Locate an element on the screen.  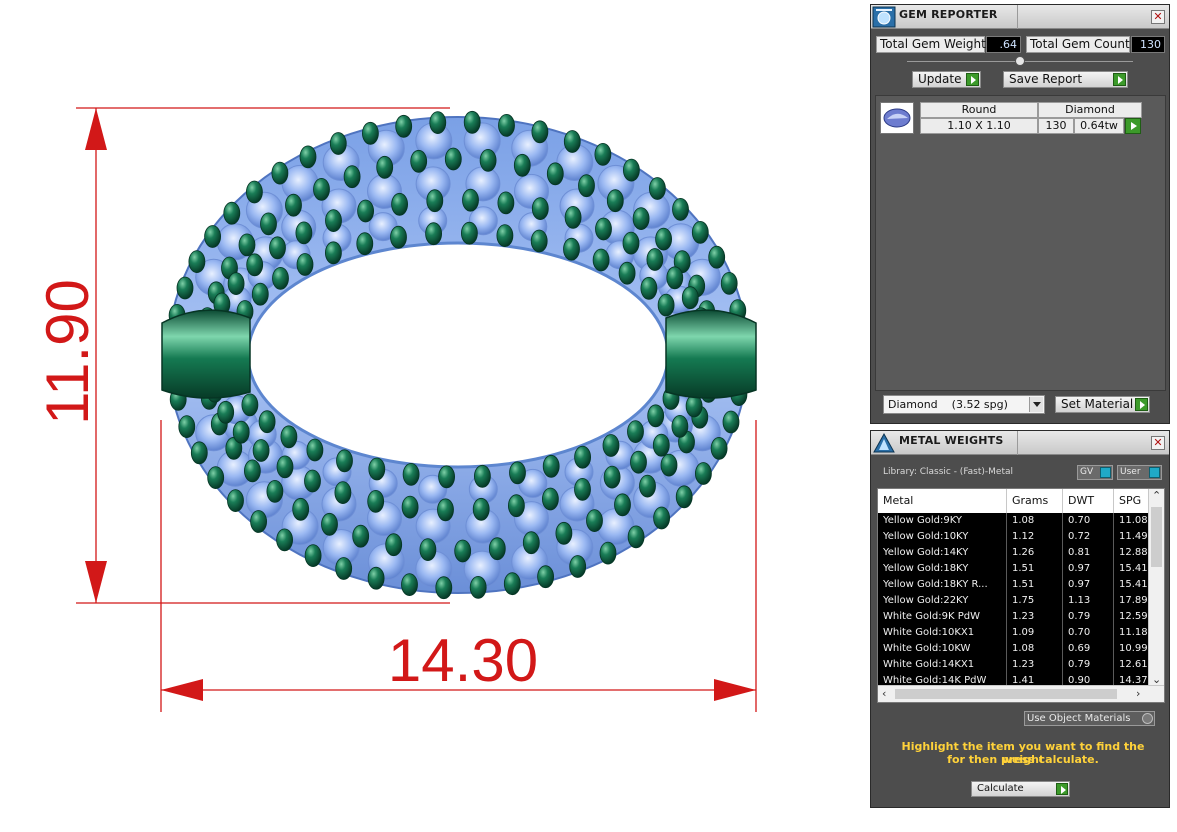
horizontal-scrollbar: ‹ › is located at coordinates (1021, 693).